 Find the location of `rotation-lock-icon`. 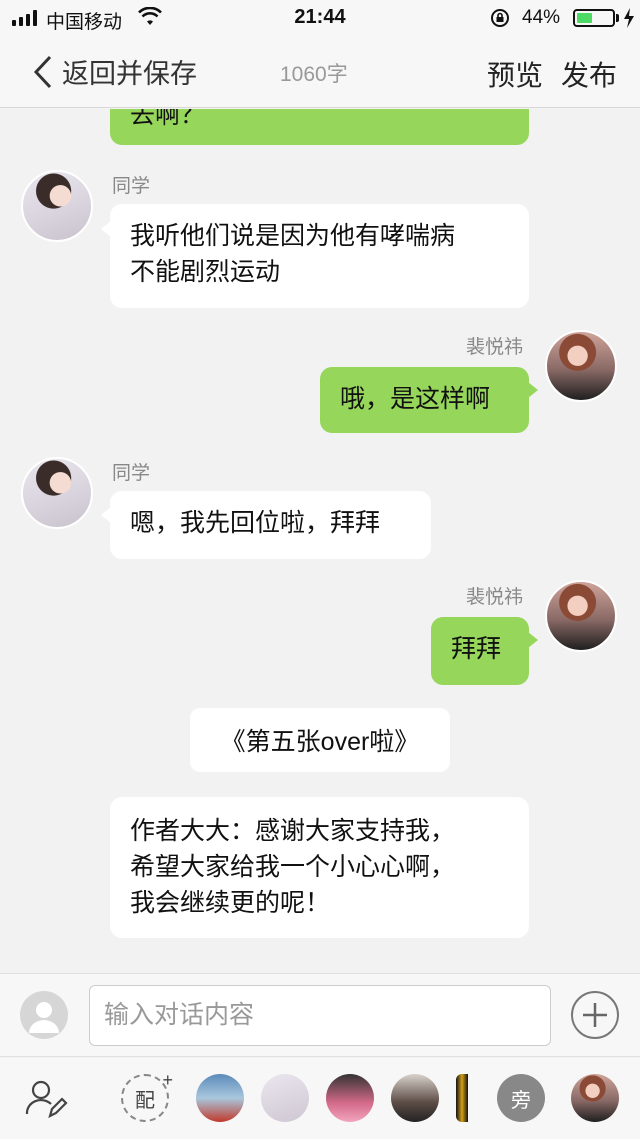

rotation-lock-icon is located at coordinates (500, 18).